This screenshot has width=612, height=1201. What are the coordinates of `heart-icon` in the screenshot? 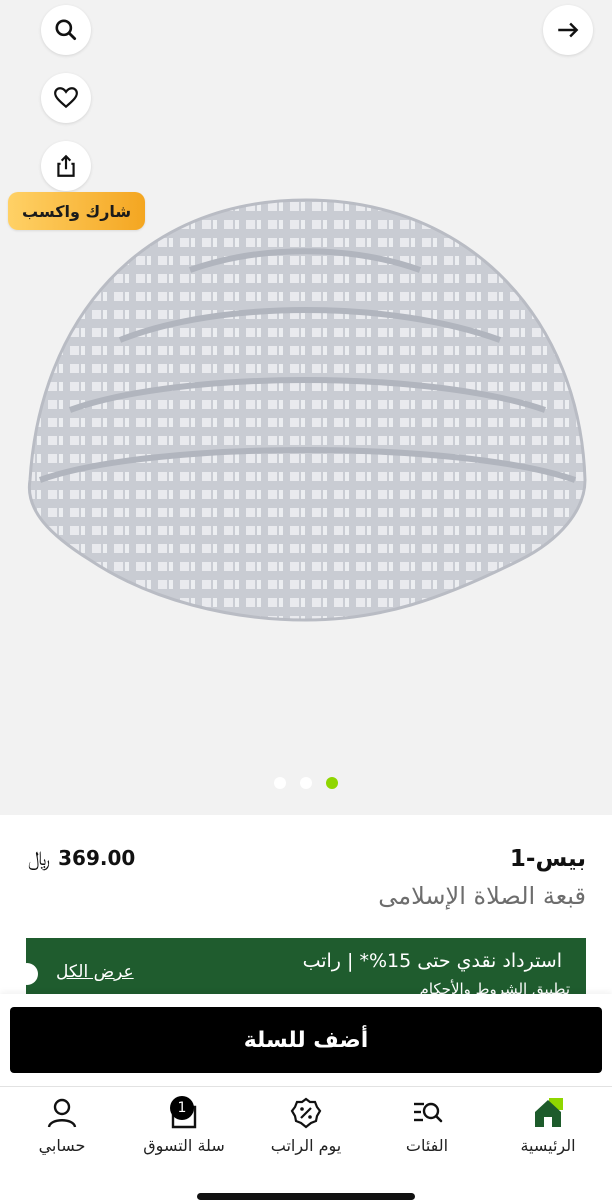 It's located at (66, 98).